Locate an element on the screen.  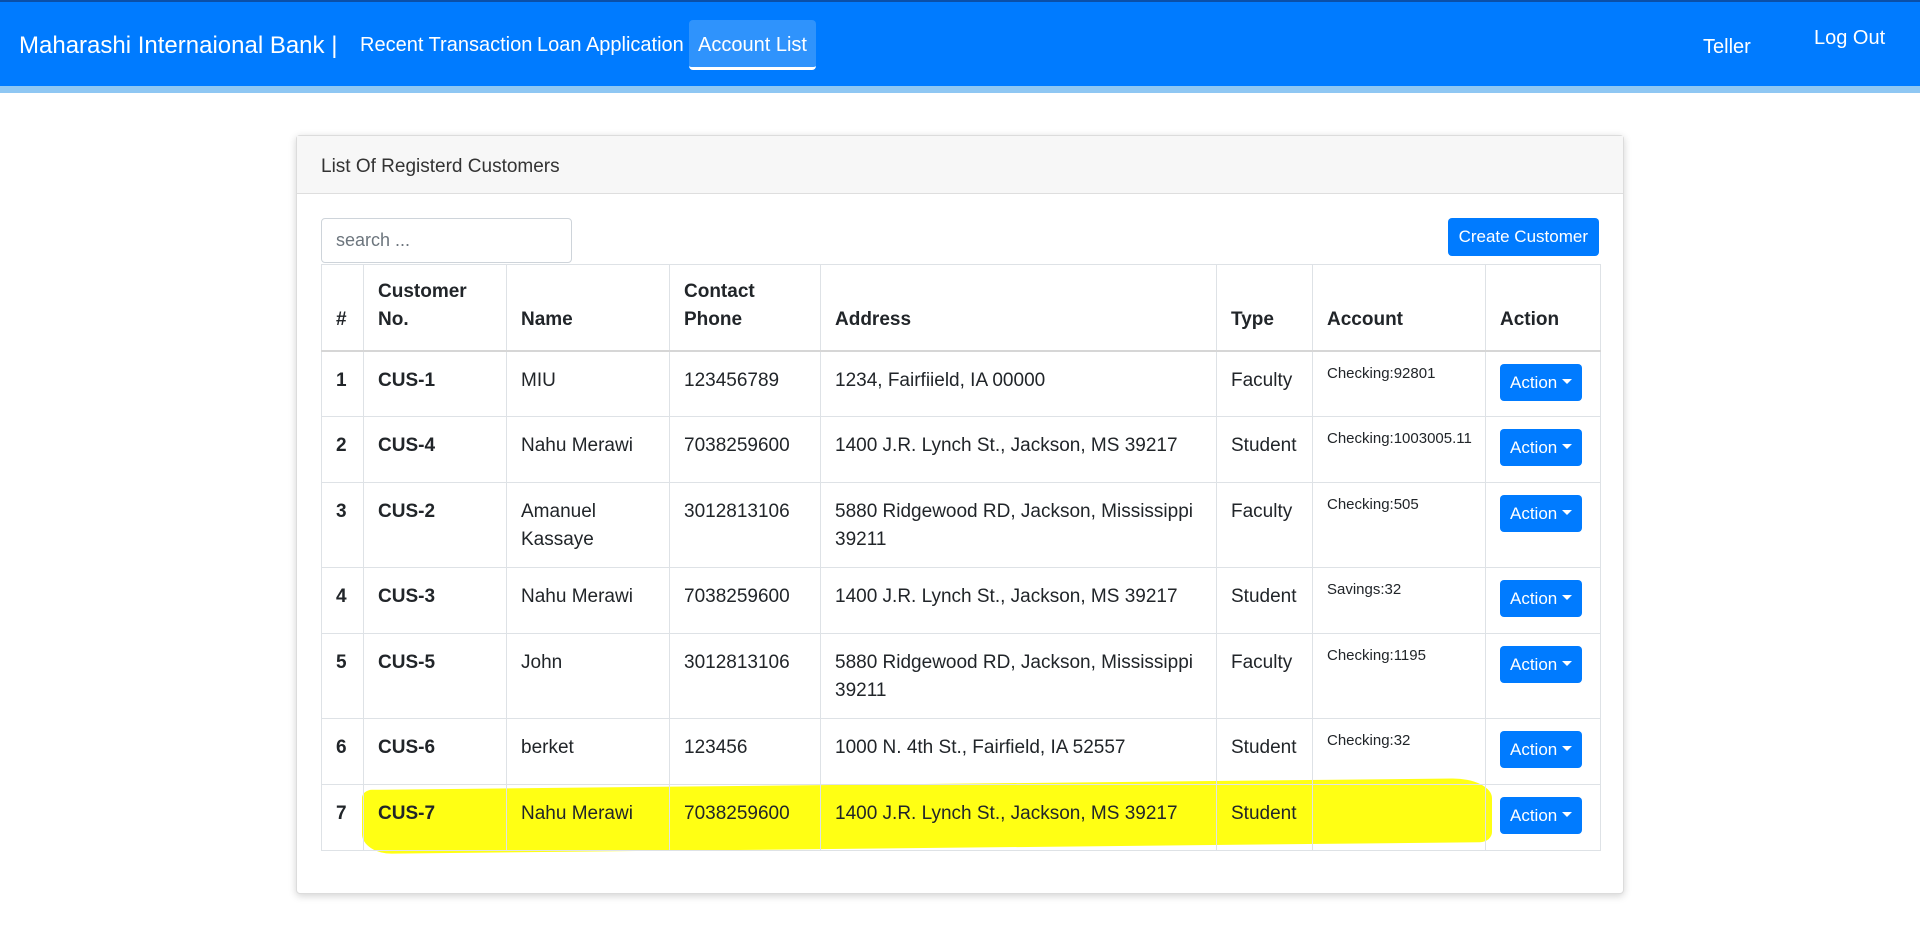
customer-account: Checking:505 is located at coordinates (1399, 525).